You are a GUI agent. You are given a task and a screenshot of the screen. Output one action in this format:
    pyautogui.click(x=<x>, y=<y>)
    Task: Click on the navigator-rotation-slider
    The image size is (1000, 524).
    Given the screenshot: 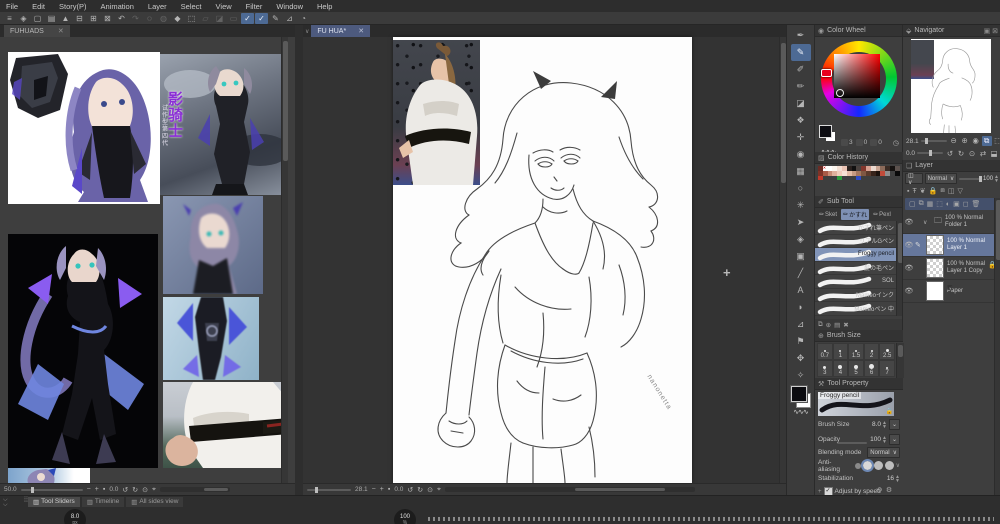 What is the action you would take?
    pyautogui.click(x=930, y=153)
    